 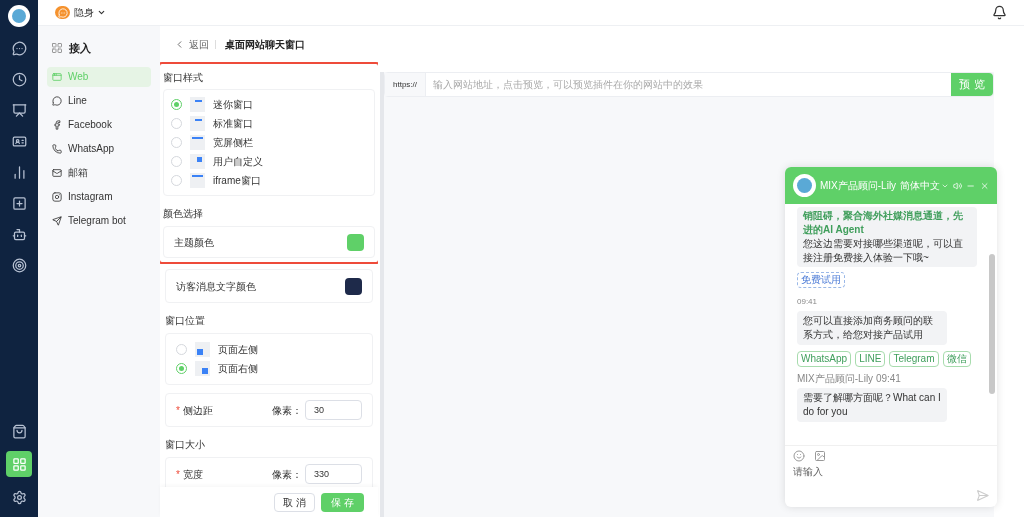 What do you see at coordinates (958, 185) in the screenshot?
I see `sound-icon` at bounding box center [958, 185].